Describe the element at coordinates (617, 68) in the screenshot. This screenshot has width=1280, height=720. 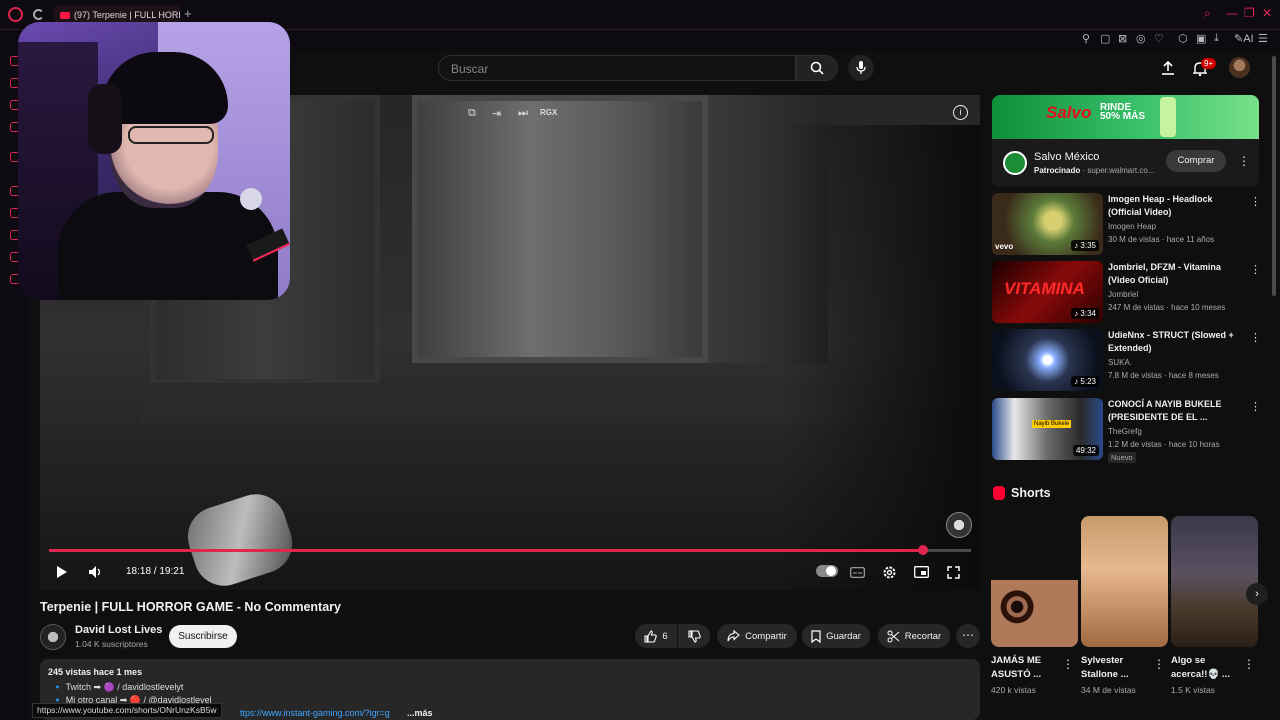
I see `search-input: Buscar` at that location.